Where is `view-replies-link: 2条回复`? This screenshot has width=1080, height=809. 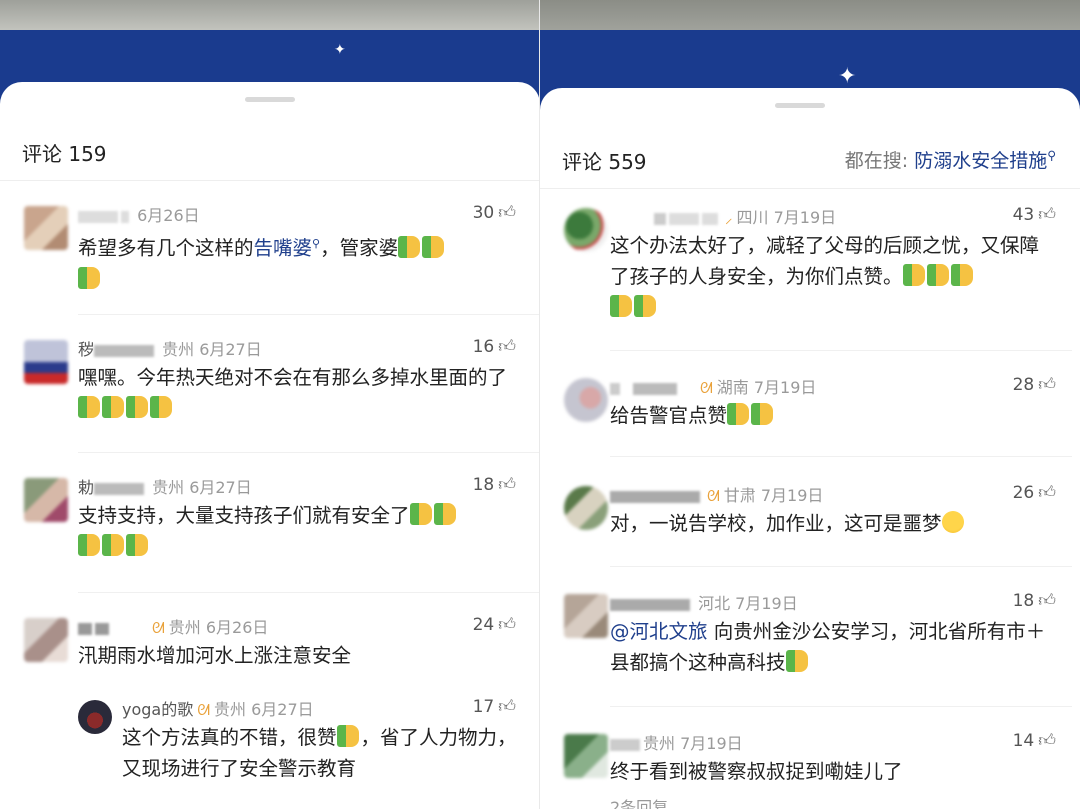
view-replies-link: 2条回复 is located at coordinates (639, 801).